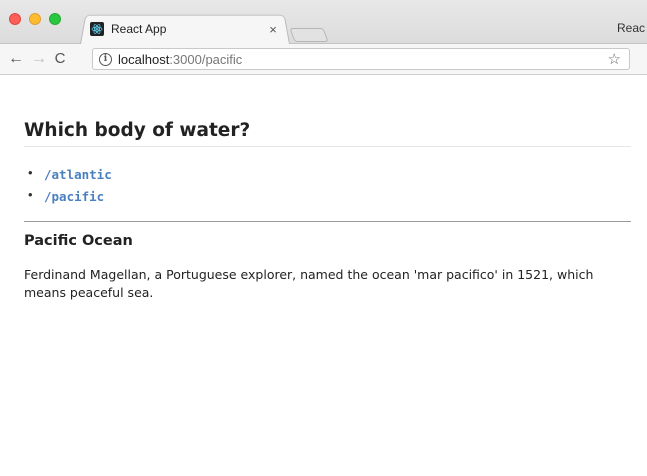 This screenshot has width=647, height=476. Describe the element at coordinates (105, 59) in the screenshot. I see `info-icon: i` at that location.